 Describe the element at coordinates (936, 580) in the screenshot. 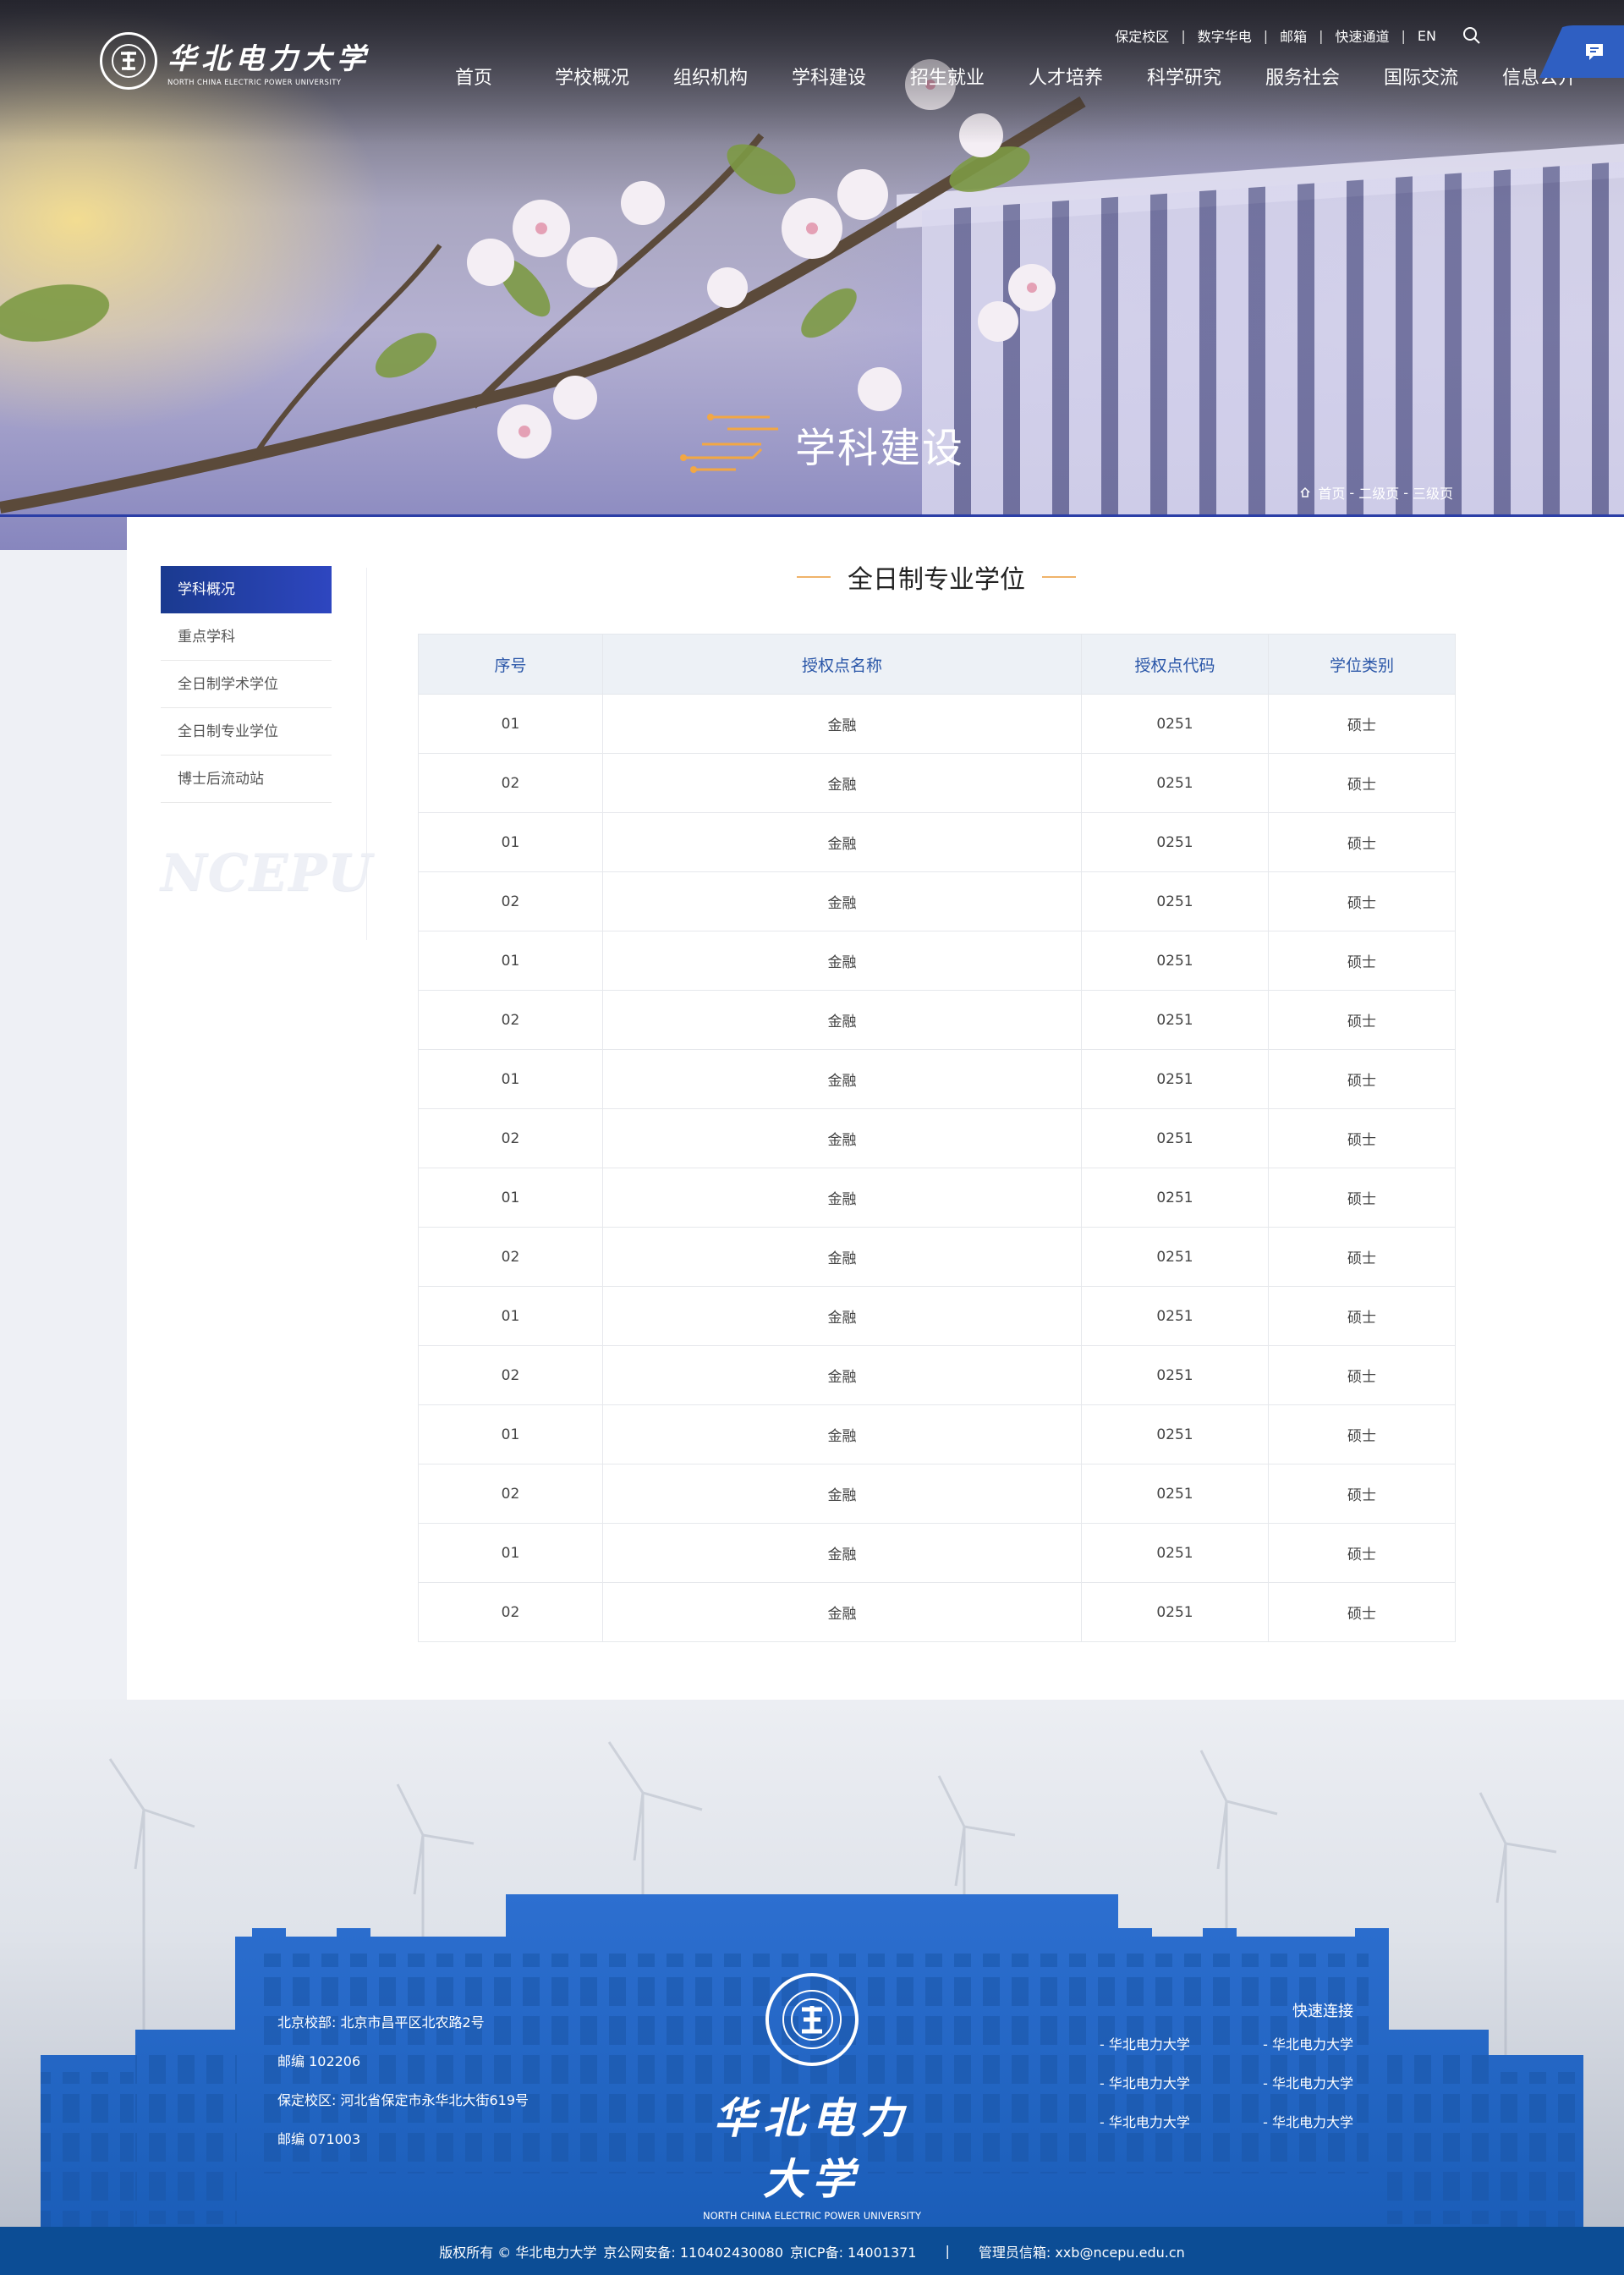

I see `section-title: 全日制专业学位` at that location.